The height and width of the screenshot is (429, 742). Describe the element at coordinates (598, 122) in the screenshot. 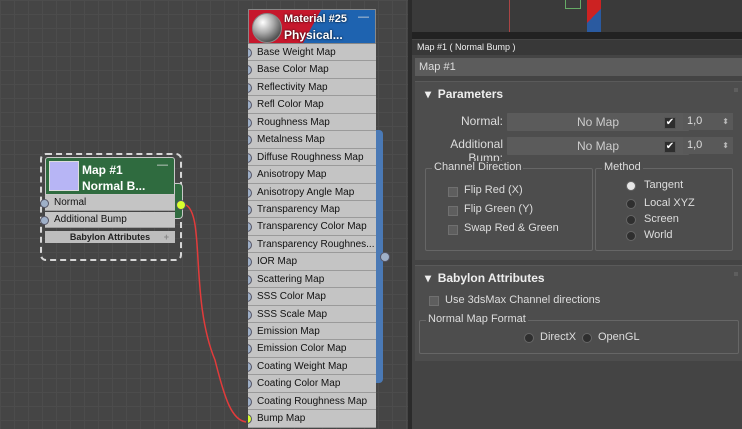

I see `normal-map-button: No Map` at that location.